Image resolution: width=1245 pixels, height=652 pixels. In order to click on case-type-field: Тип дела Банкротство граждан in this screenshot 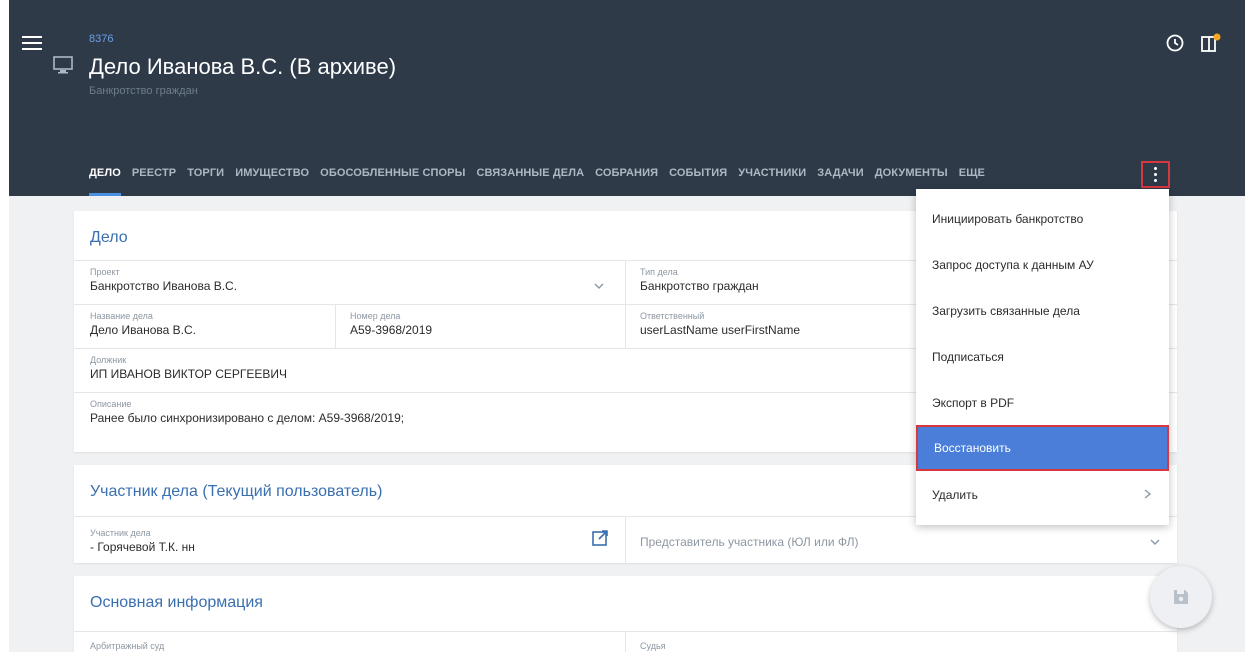, I will do `click(699, 280)`.